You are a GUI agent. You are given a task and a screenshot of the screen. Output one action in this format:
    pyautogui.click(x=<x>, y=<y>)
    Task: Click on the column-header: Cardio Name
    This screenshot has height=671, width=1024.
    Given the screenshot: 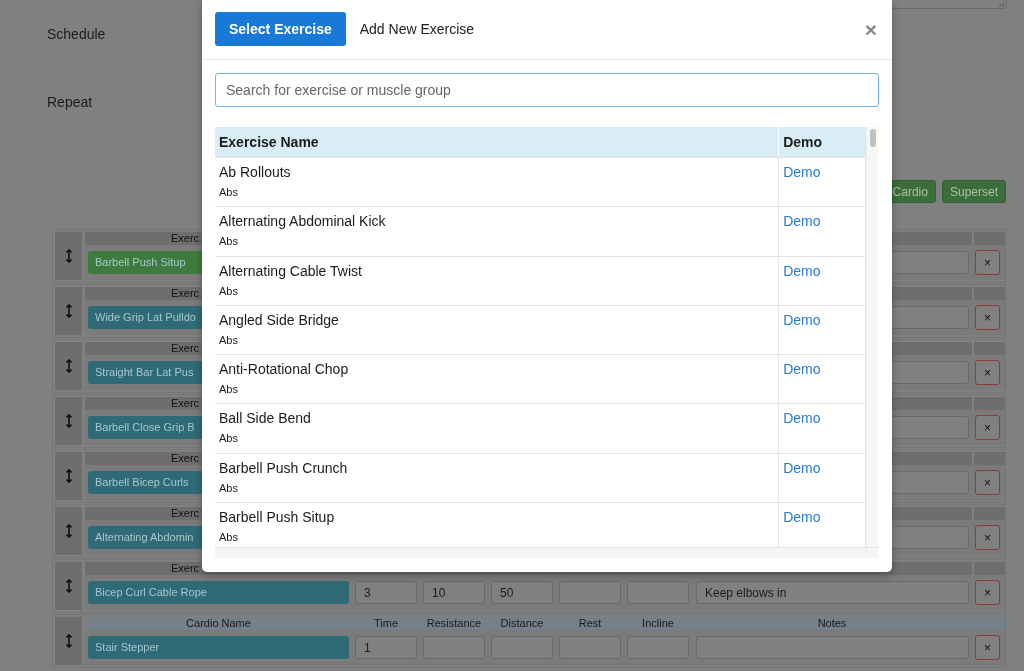 What is the action you would take?
    pyautogui.click(x=218, y=623)
    